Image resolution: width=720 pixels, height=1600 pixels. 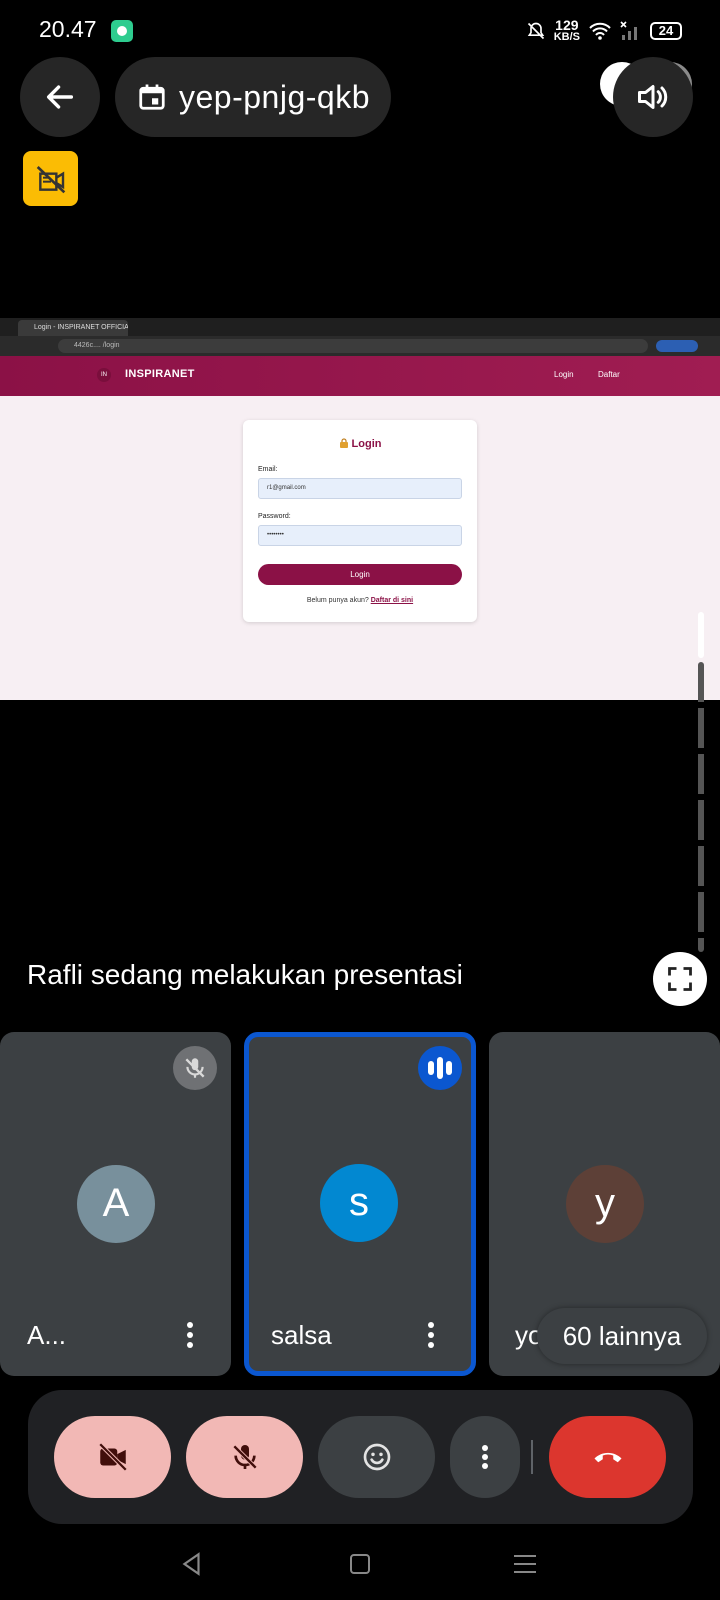 What do you see at coordinates (152, 97) in the screenshot?
I see `calendar-icon` at bounding box center [152, 97].